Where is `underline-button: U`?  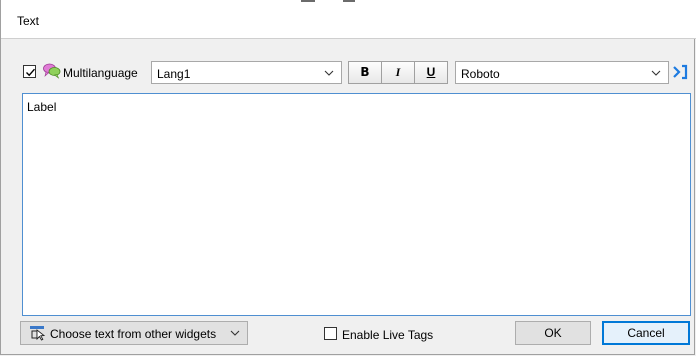
underline-button: U is located at coordinates (431, 72).